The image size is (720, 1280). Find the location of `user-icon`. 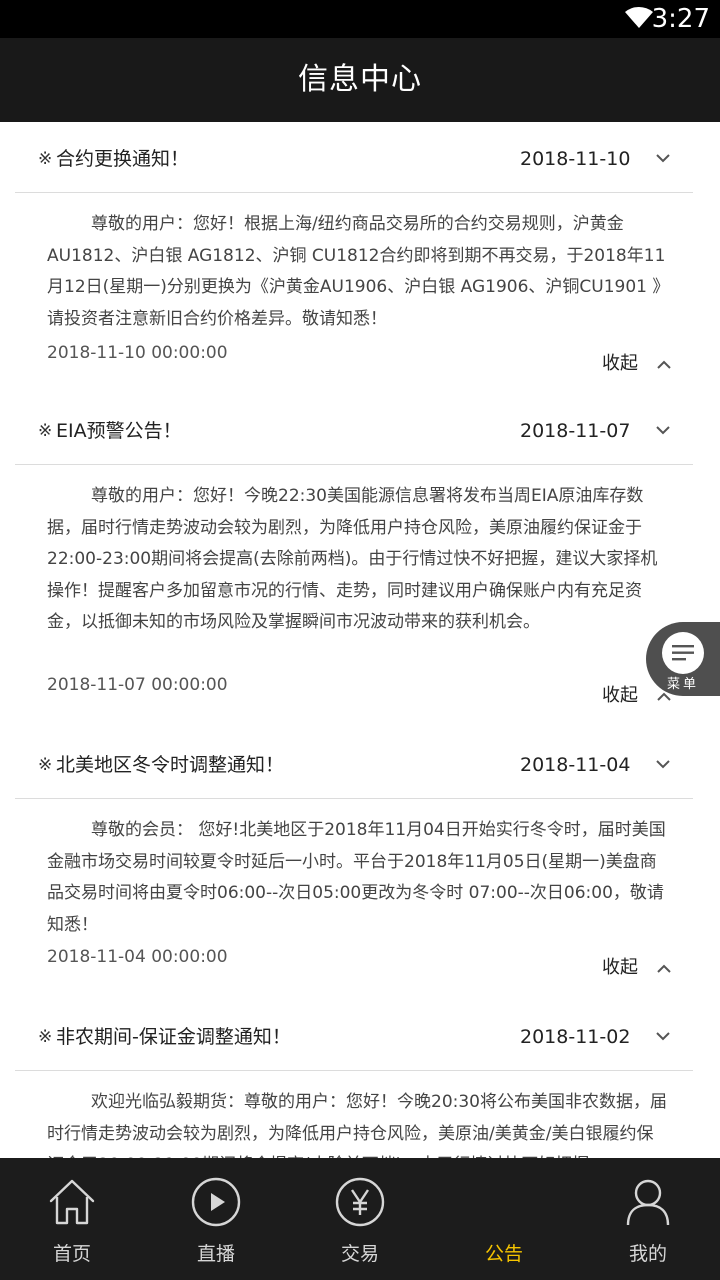

user-icon is located at coordinates (648, 1202).